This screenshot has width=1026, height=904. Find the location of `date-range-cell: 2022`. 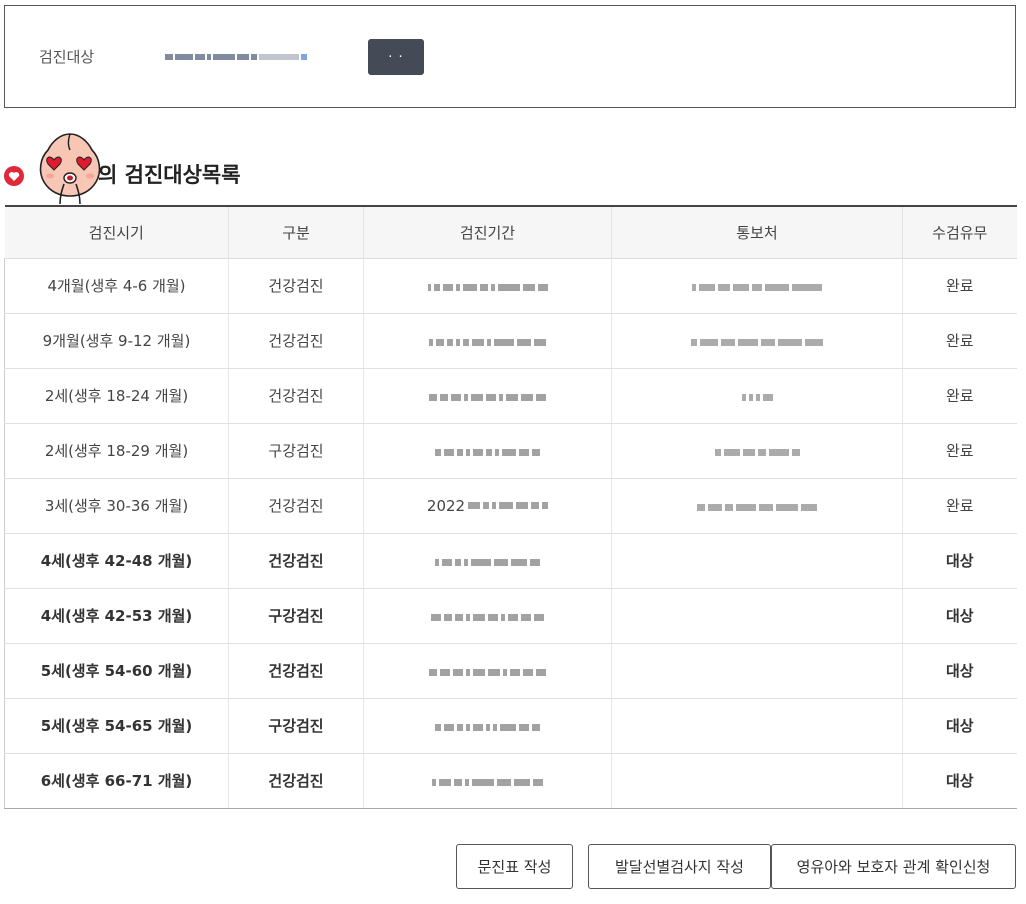

date-range-cell: 2022 is located at coordinates (487, 506).